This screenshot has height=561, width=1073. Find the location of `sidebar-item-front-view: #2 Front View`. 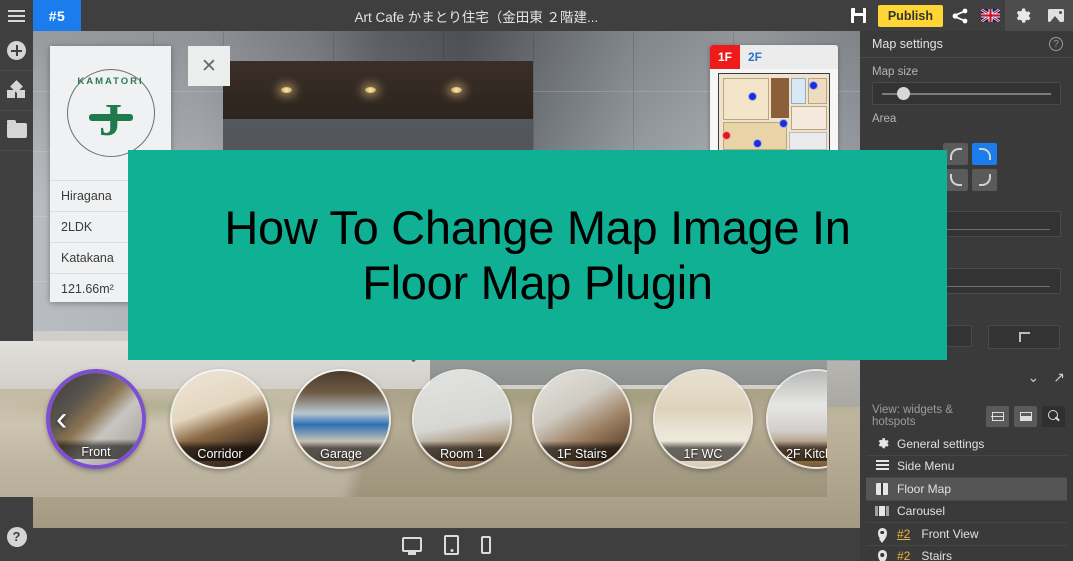

sidebar-item-front-view: #2 Front View is located at coordinates (966, 534).